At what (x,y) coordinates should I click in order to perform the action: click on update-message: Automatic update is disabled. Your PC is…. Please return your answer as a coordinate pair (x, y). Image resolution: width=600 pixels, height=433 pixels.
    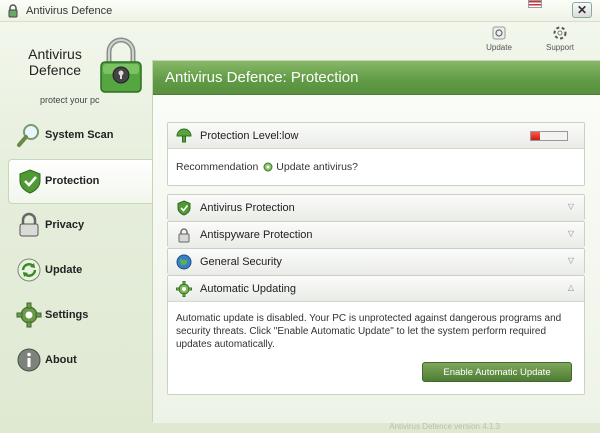
    Looking at the image, I should click on (369, 331).